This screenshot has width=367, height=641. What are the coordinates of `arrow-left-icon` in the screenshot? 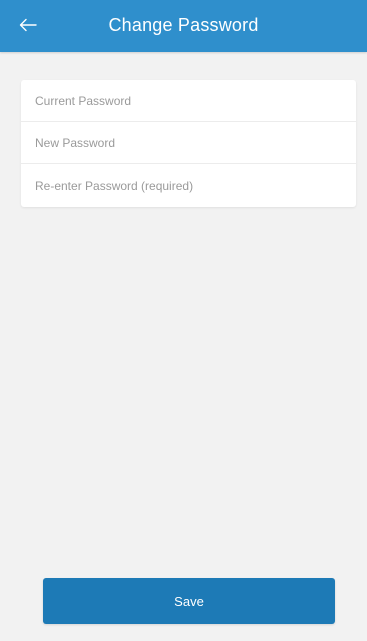 It's located at (28, 25).